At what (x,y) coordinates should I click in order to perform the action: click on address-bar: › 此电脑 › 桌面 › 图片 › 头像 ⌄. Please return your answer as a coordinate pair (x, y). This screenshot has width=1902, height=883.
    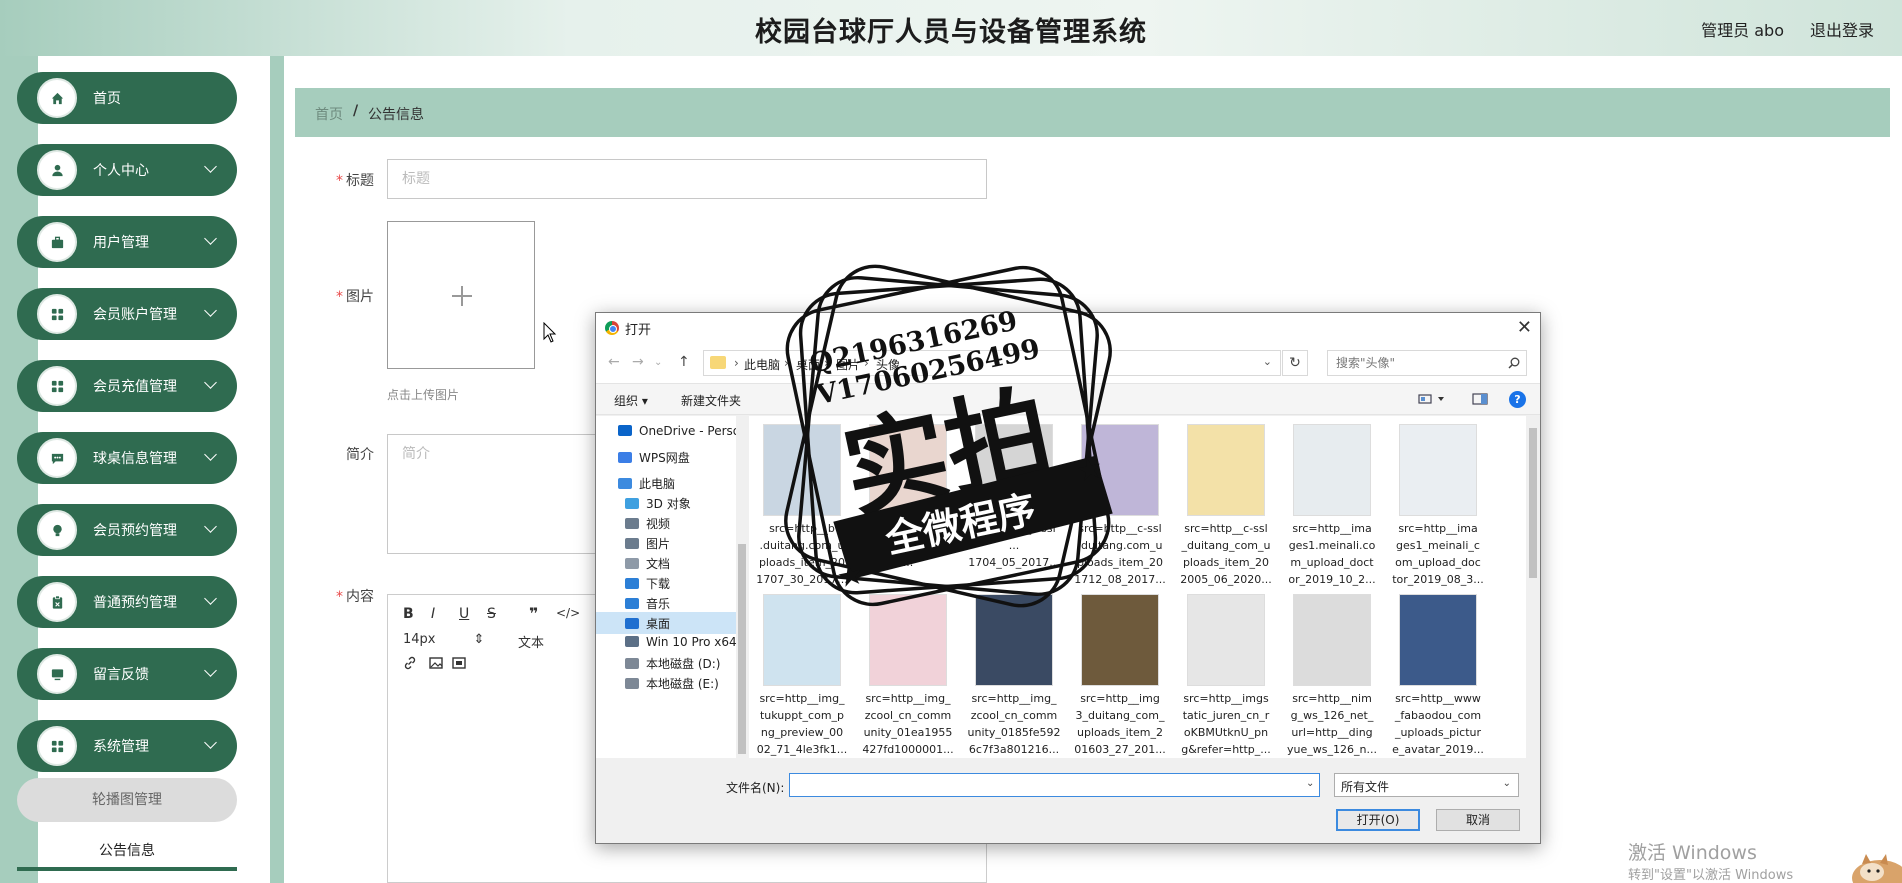
    Looking at the image, I should click on (992, 363).